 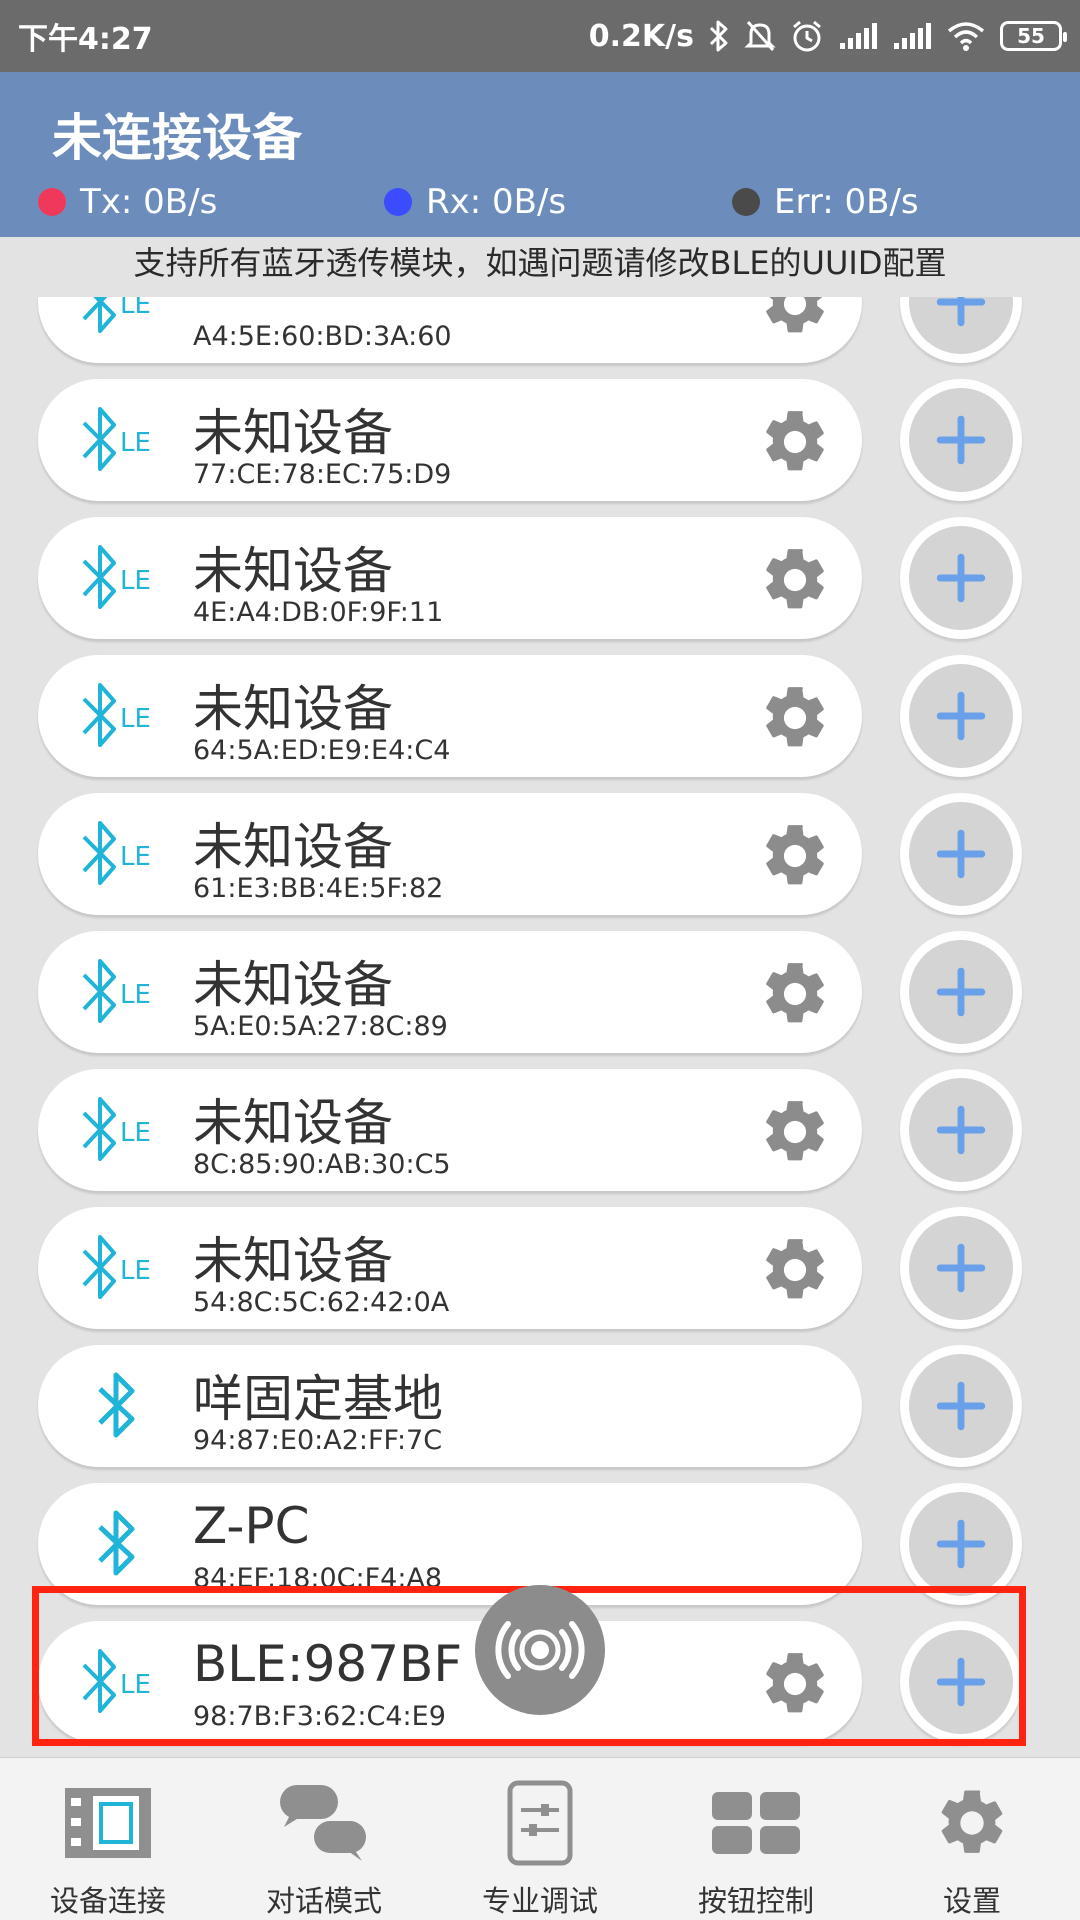 I want to click on status-time: 下午4:27, so click(x=85, y=39).